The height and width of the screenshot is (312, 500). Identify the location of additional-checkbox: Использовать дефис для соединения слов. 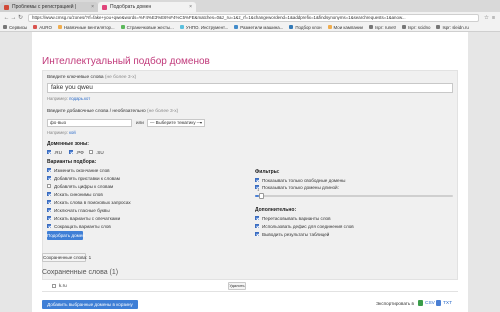
(304, 226).